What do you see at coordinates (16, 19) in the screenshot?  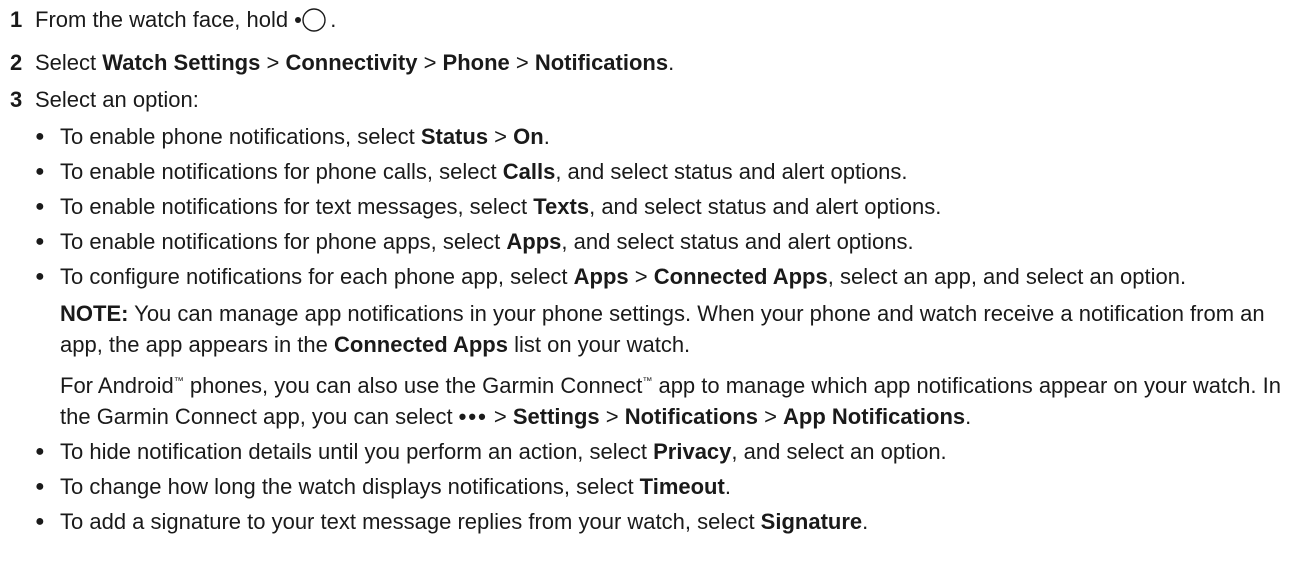 I see `step-number: 1` at bounding box center [16, 19].